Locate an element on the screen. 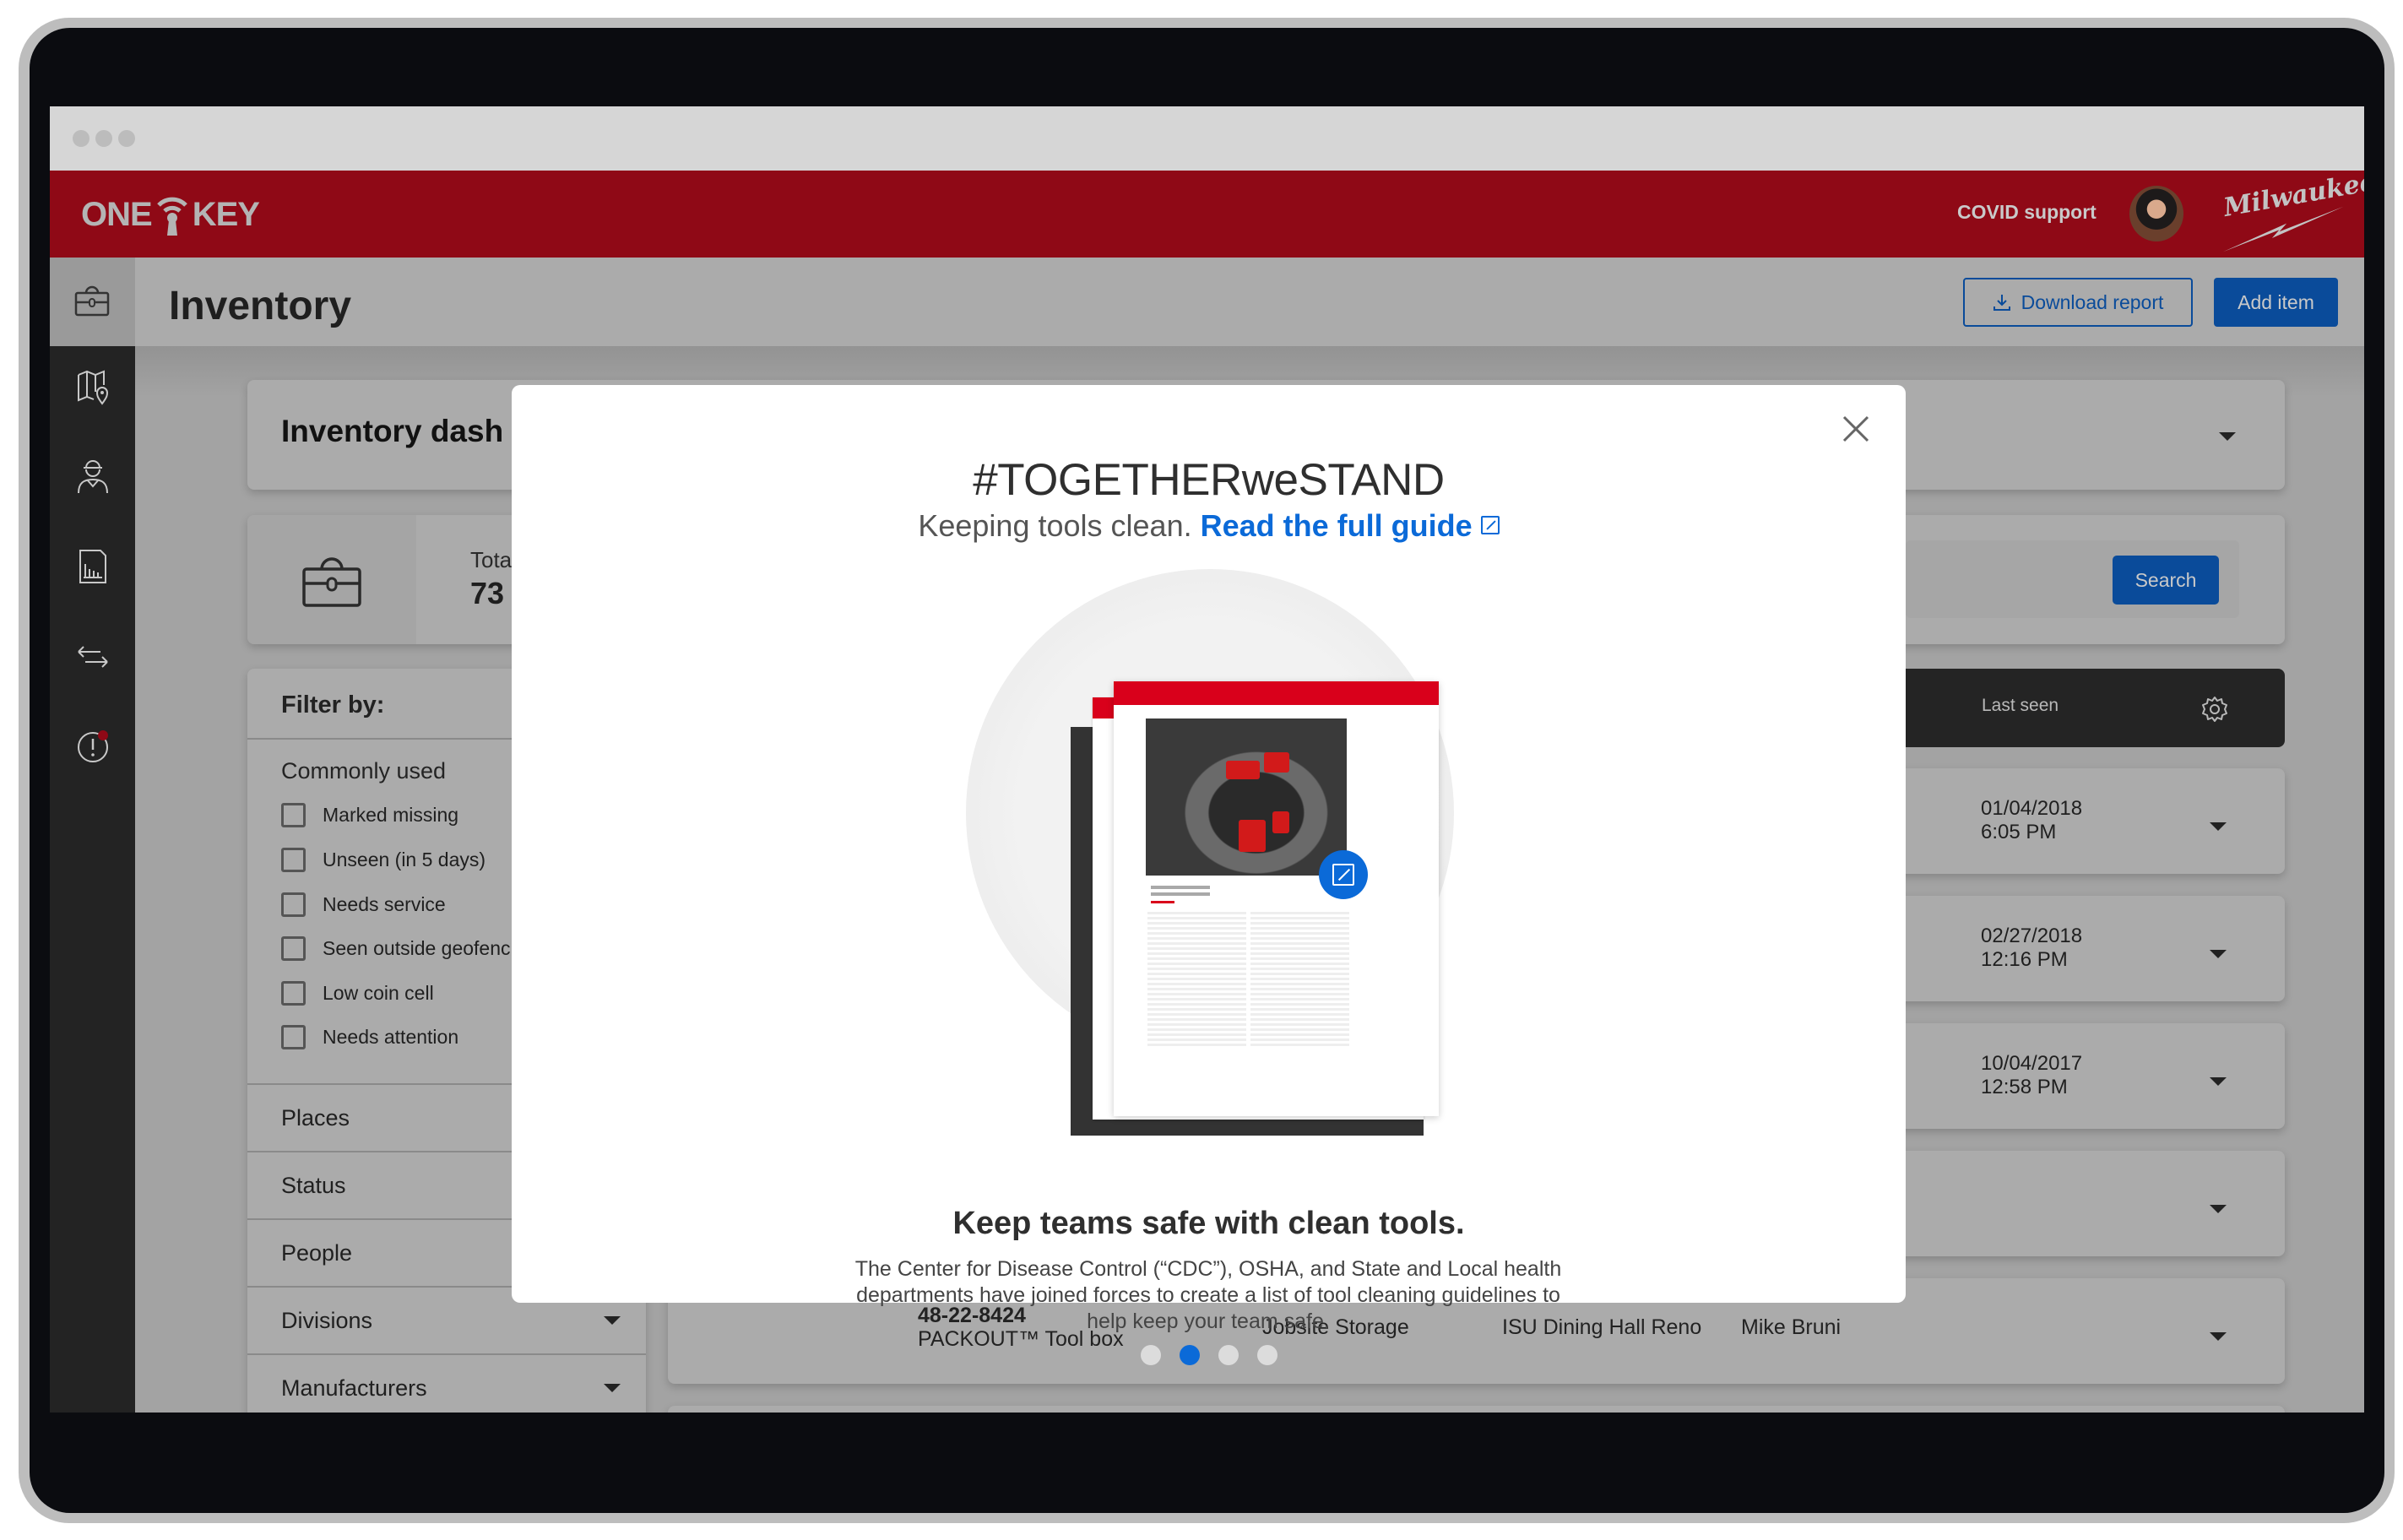 The width and height of the screenshot is (2403, 1540). filter-checkbox-needs-attention: Needs attention is located at coordinates (370, 1036).